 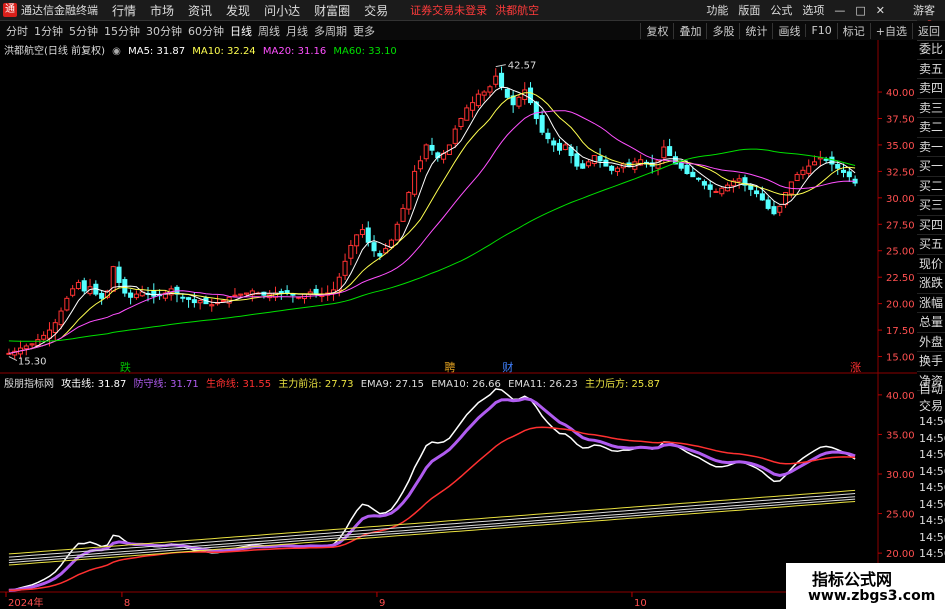 What do you see at coordinates (200, 10) in the screenshot?
I see `menu-news: 资讯` at bounding box center [200, 10].